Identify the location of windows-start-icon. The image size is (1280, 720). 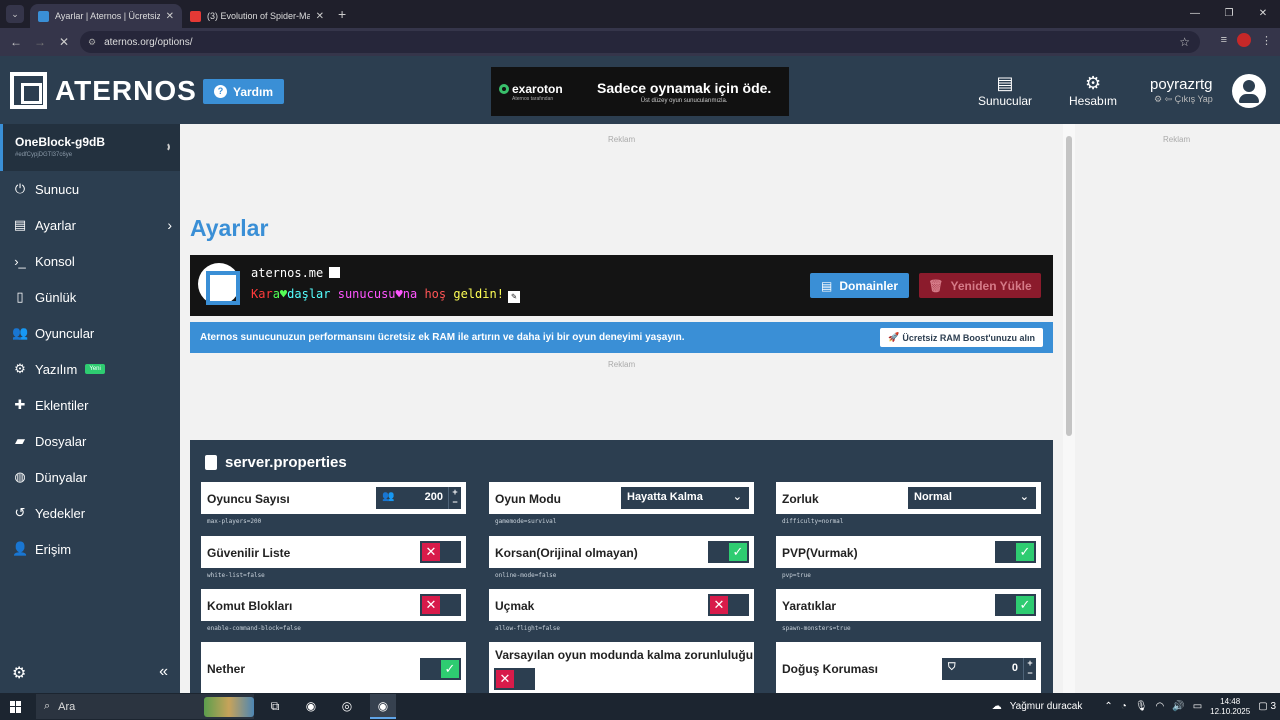
(16, 706).